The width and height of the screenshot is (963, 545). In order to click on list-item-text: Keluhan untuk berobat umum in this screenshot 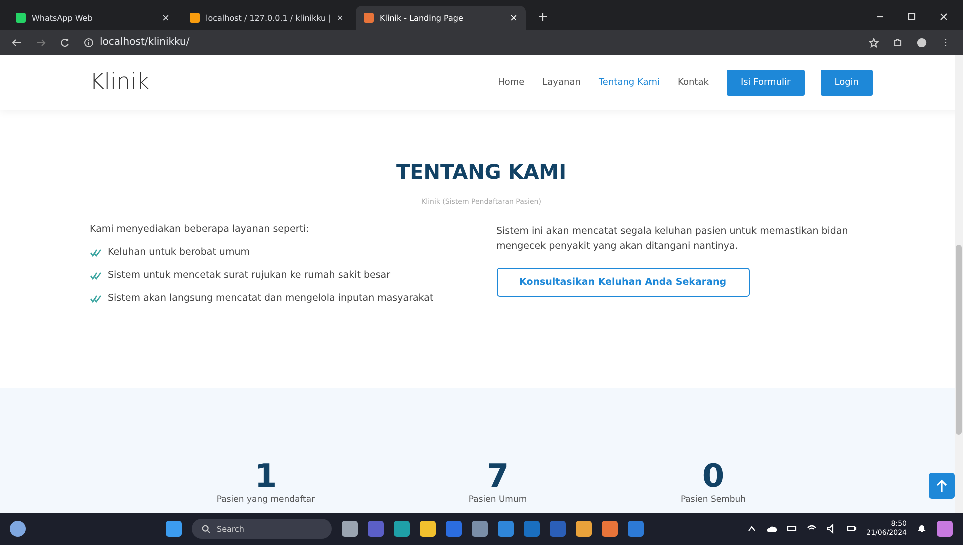, I will do `click(179, 252)`.